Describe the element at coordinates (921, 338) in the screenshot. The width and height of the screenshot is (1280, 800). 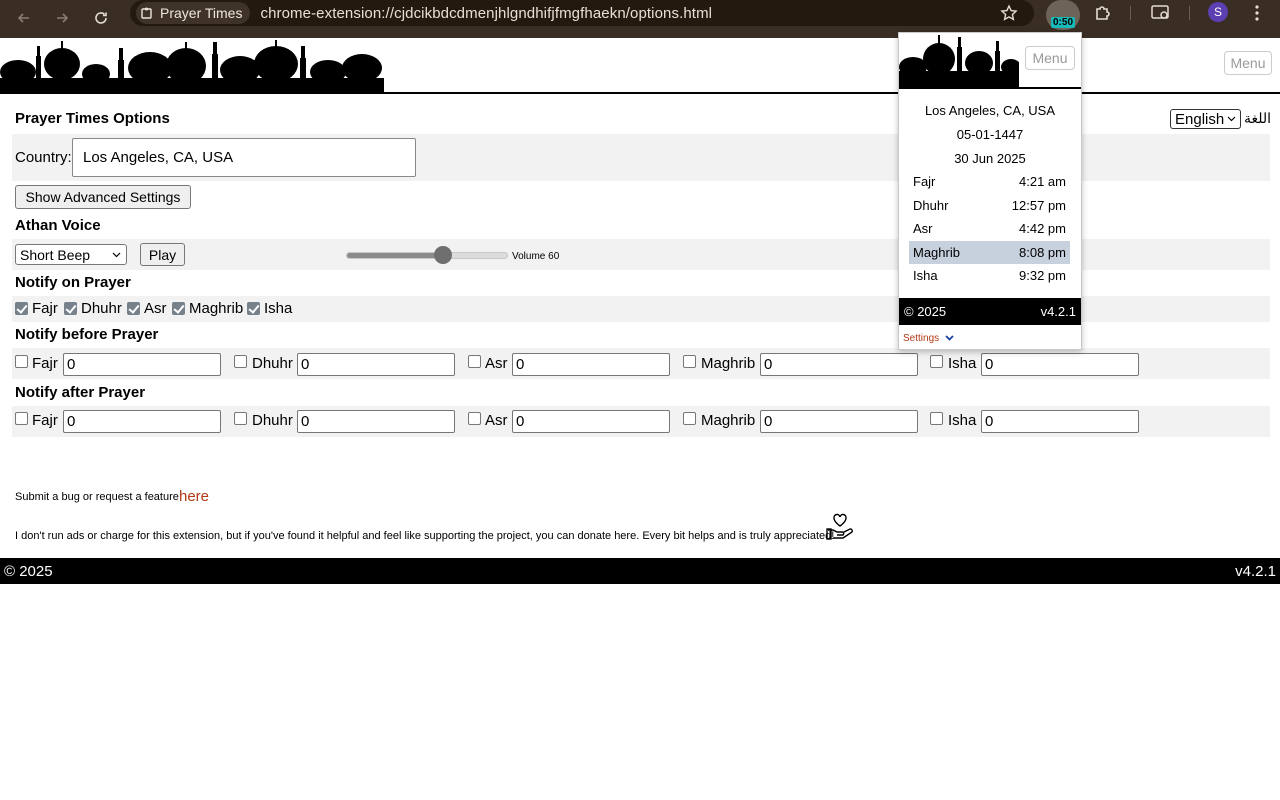
I see `popup-settings-label: Settings` at that location.